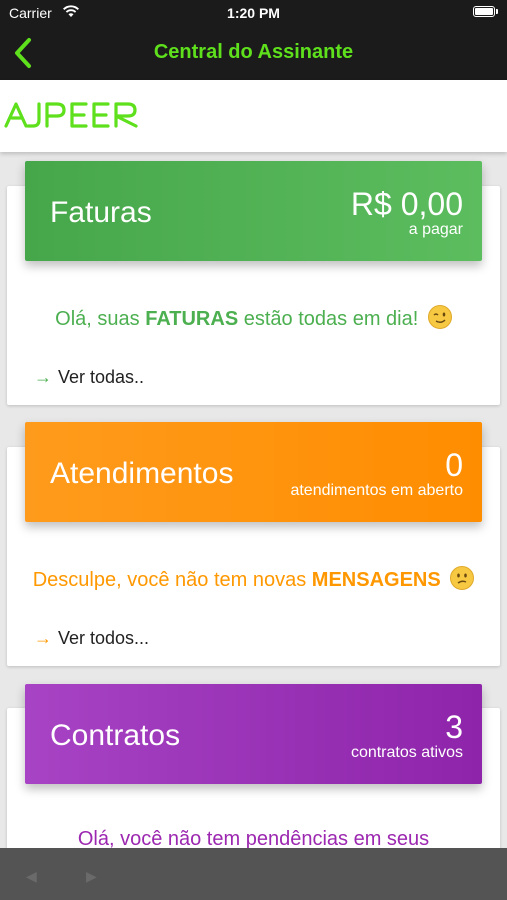  I want to click on back-arrow-icon: ◀, so click(31, 876).